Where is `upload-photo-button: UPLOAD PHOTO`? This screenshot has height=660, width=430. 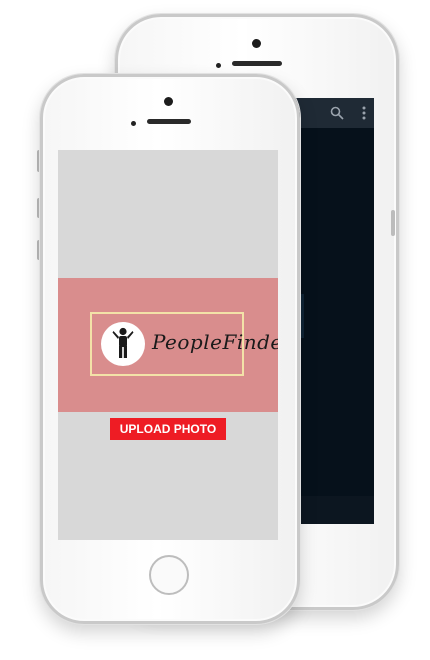
upload-photo-button: UPLOAD PHOTO is located at coordinates (168, 429).